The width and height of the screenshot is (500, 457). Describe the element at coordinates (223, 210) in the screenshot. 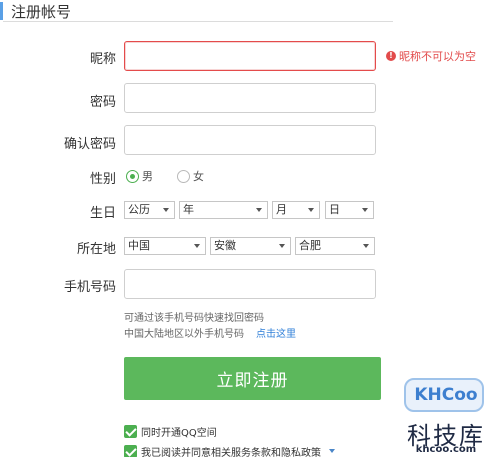

I see `birth-year-select: 年` at that location.